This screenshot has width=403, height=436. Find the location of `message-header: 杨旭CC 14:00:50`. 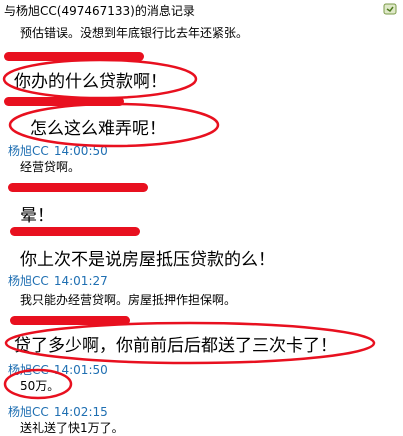

message-header: 杨旭CC 14:00:50 is located at coordinates (58, 149).